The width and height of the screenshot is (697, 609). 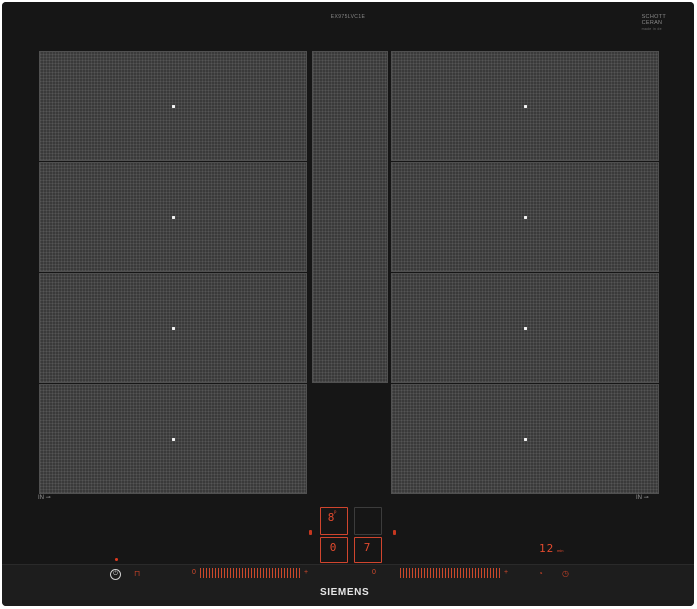 I want to click on timer-button: ◔, so click(x=540, y=573).